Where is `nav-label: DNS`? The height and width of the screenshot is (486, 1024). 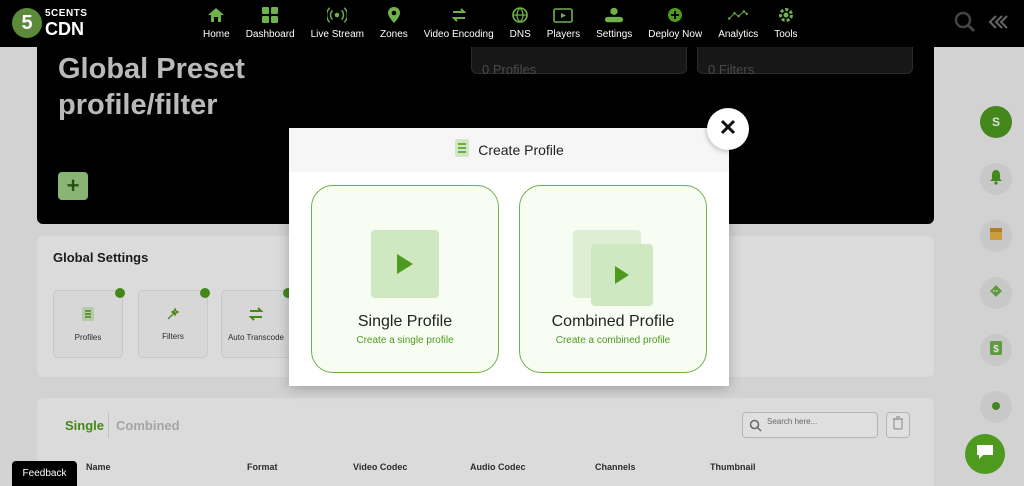 nav-label: DNS is located at coordinates (520, 34).